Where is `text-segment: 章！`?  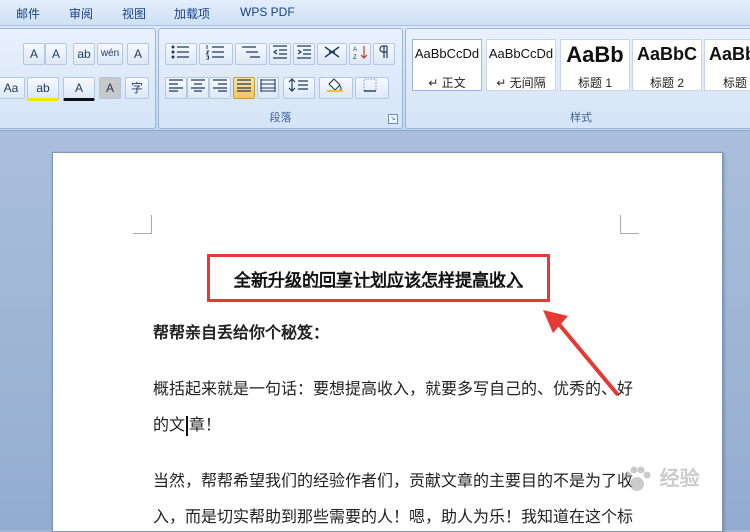 text-segment: 章！ is located at coordinates (205, 425).